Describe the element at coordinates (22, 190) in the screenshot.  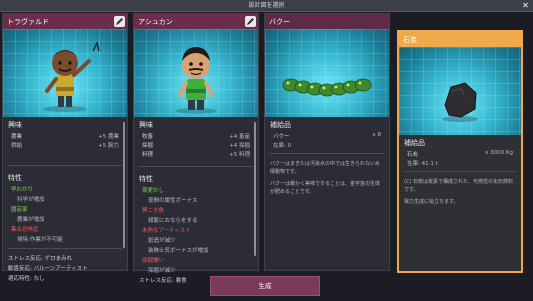
I see `trait-item: 早わかり` at that location.